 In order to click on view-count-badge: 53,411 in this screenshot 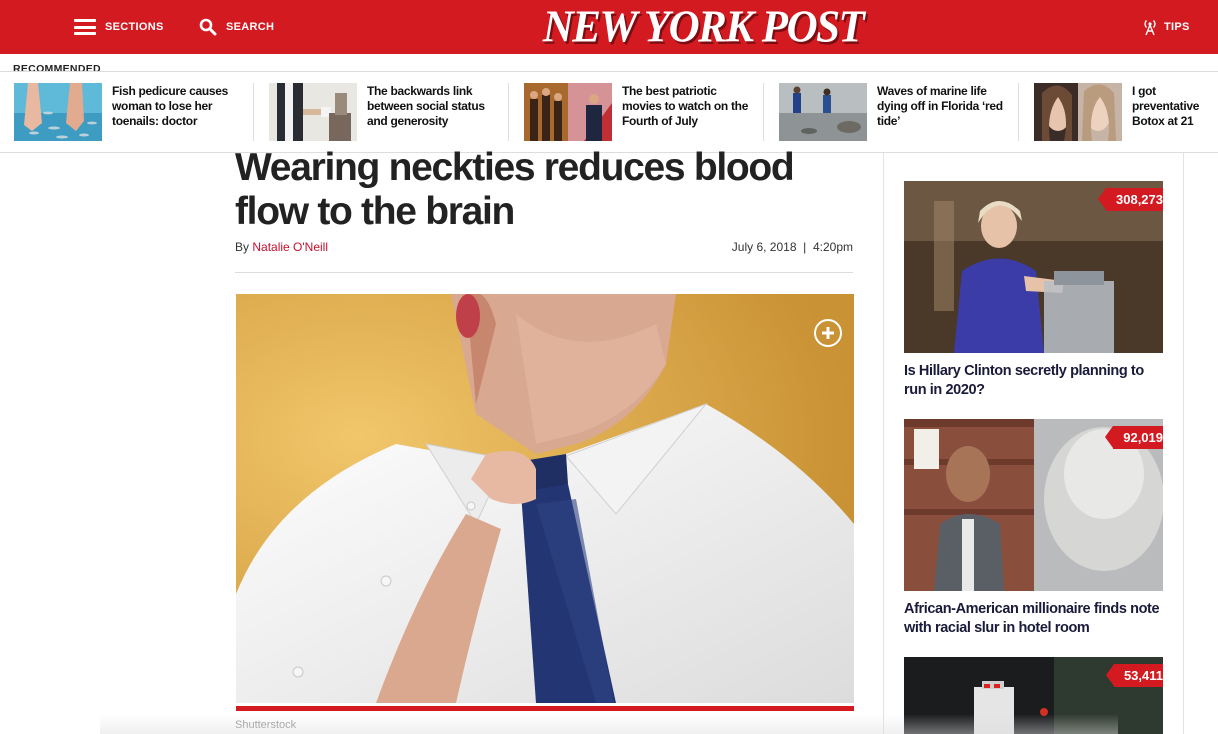, I will do `click(1134, 675)`.